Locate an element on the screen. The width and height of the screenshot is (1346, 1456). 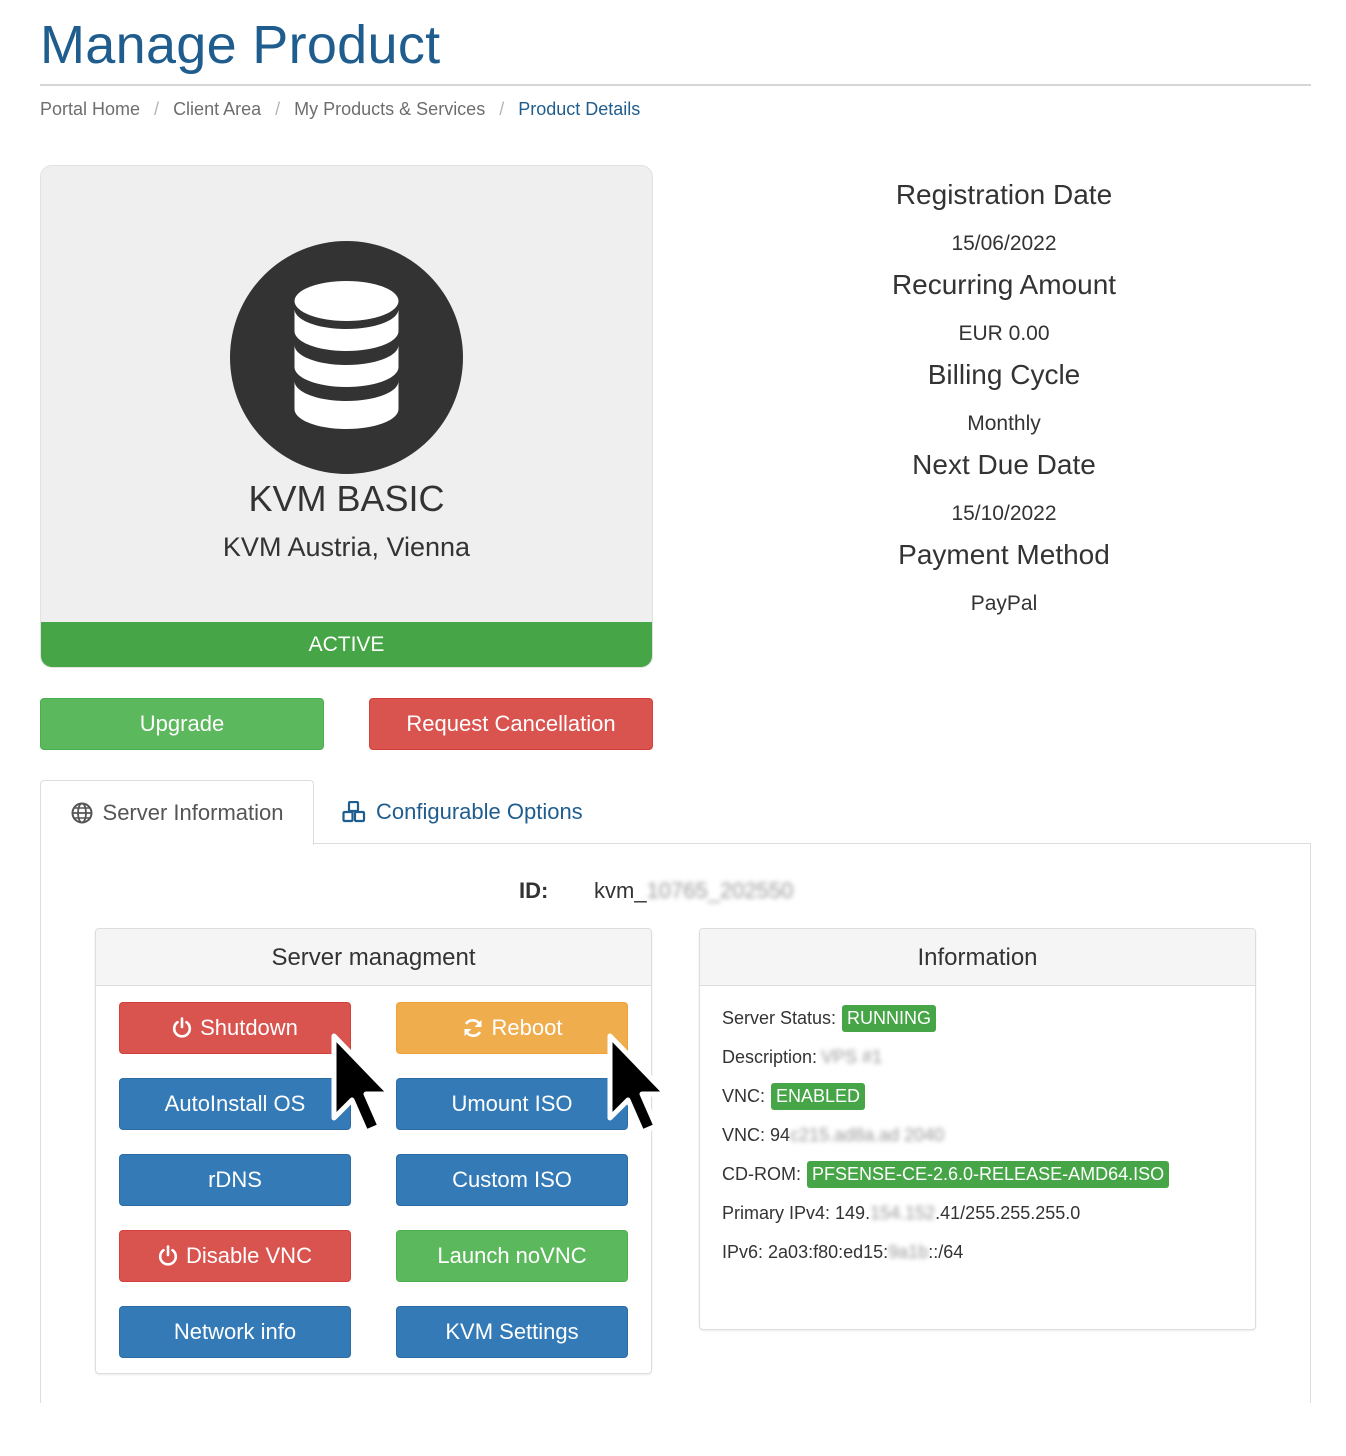
vnc-address-label: VNC: is located at coordinates (744, 1135).